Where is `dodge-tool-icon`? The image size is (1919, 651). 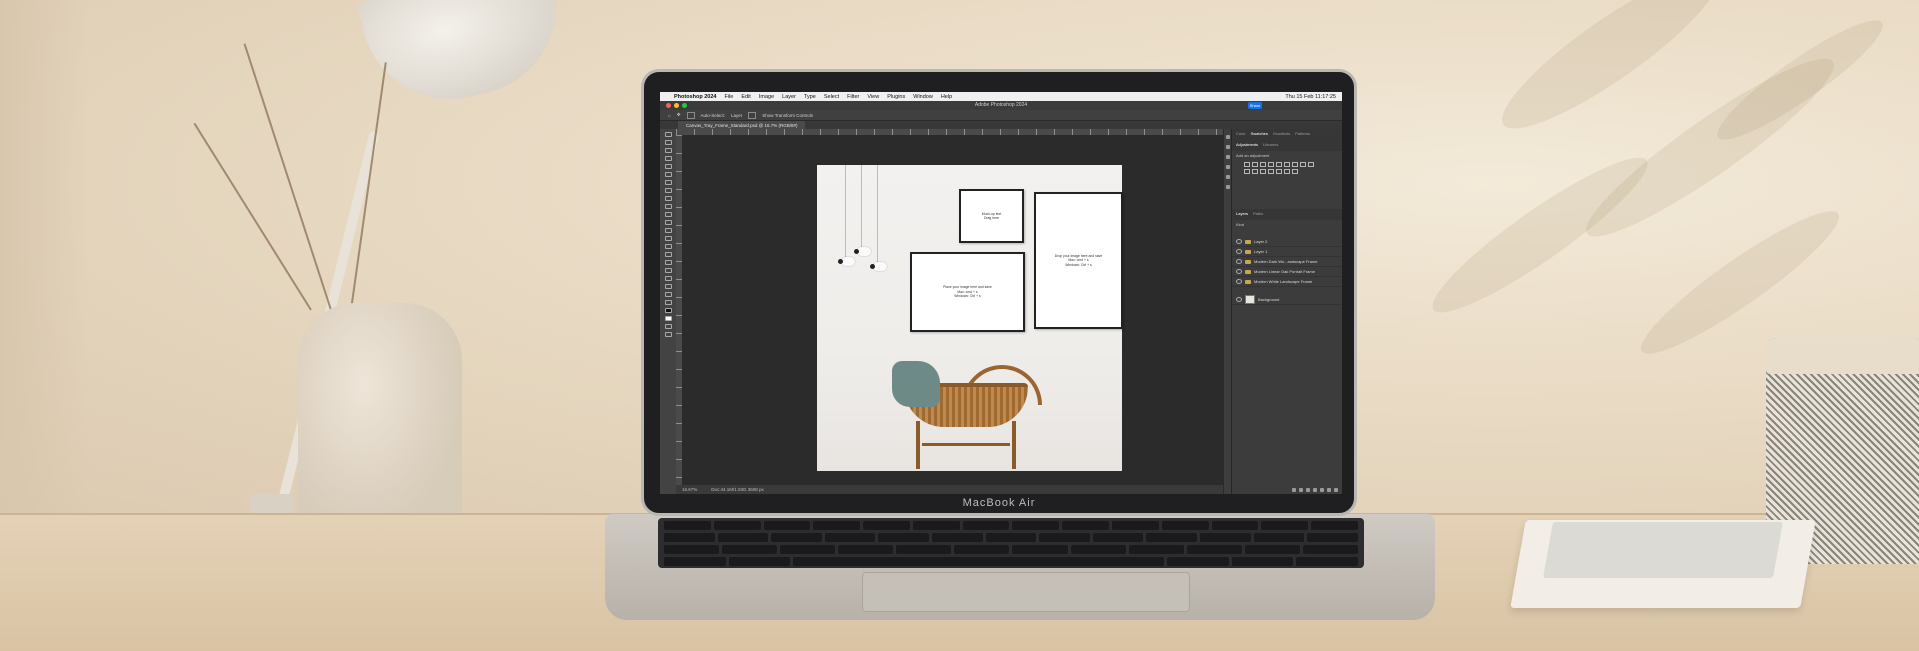
dodge-tool-icon is located at coordinates (668, 246).